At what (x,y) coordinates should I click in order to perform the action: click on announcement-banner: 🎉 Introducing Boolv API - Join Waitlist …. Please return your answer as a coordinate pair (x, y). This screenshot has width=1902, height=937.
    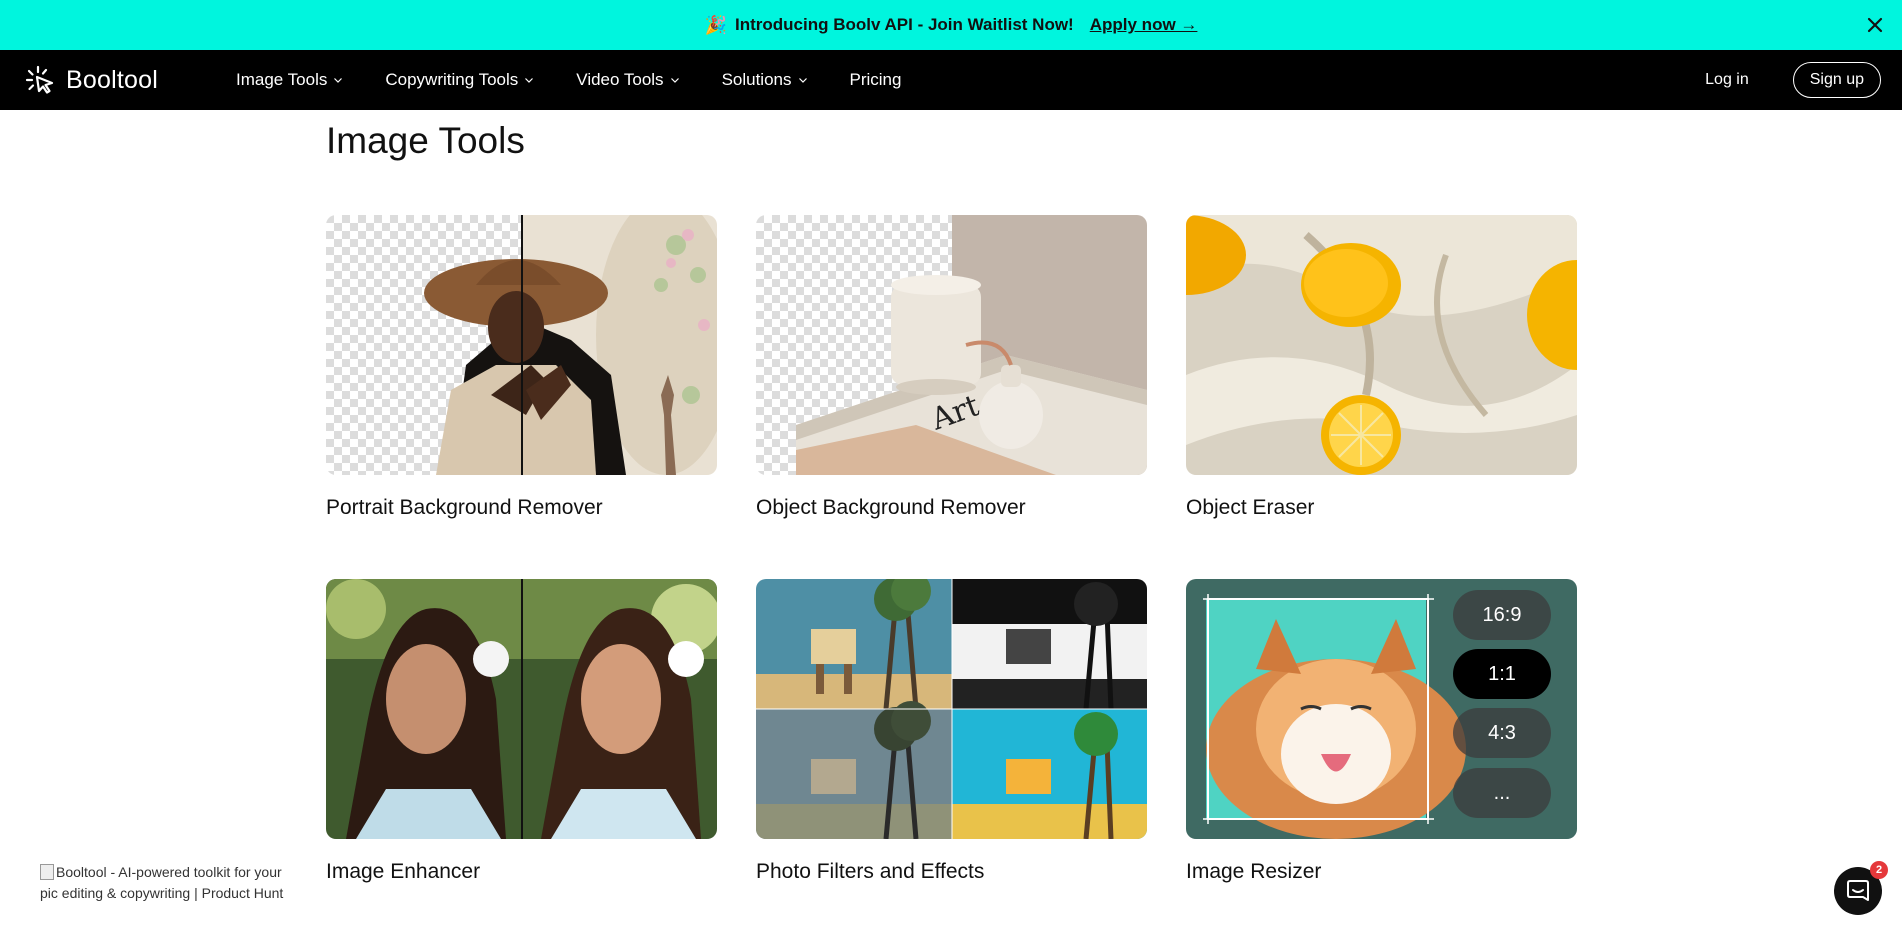
    Looking at the image, I should click on (951, 25).